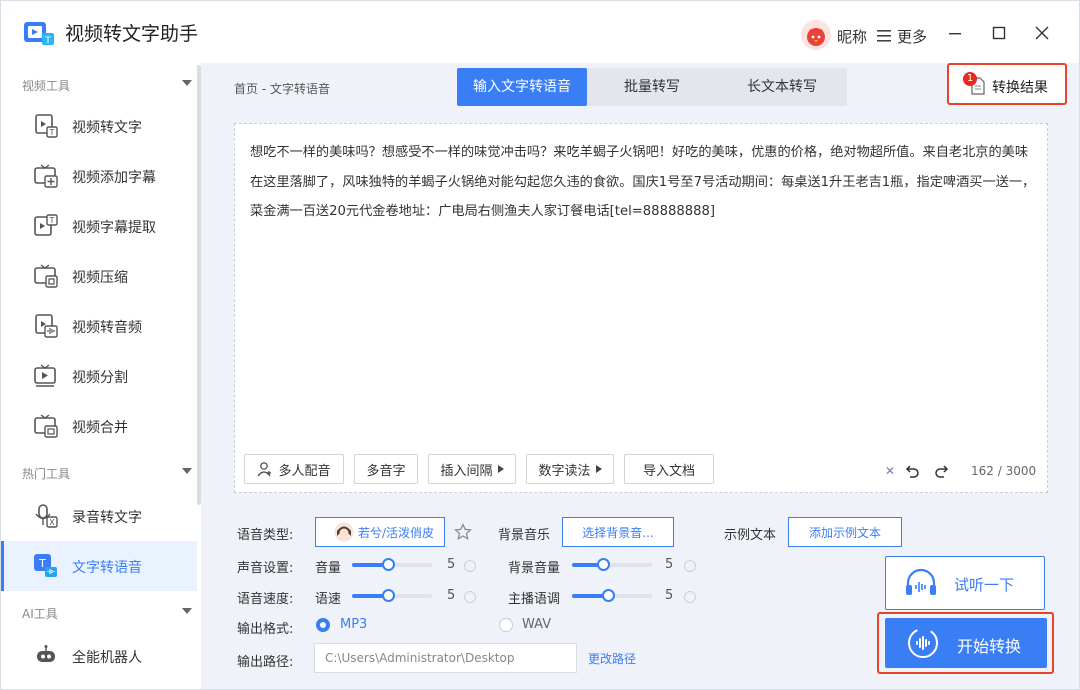  I want to click on sidebar-item-robot: 全能机器人, so click(99, 656).